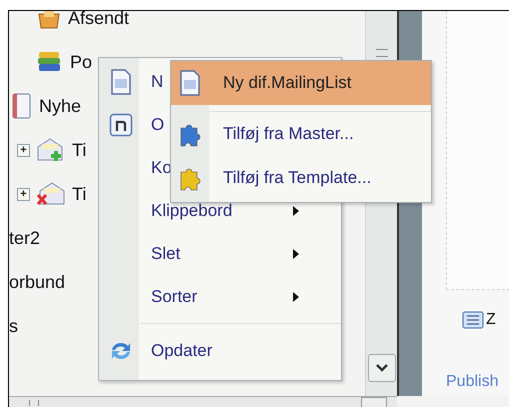 Image resolution: width=509 pixels, height=407 pixels. Describe the element at coordinates (174, 296) in the screenshot. I see `menu-item: Sorter` at that location.